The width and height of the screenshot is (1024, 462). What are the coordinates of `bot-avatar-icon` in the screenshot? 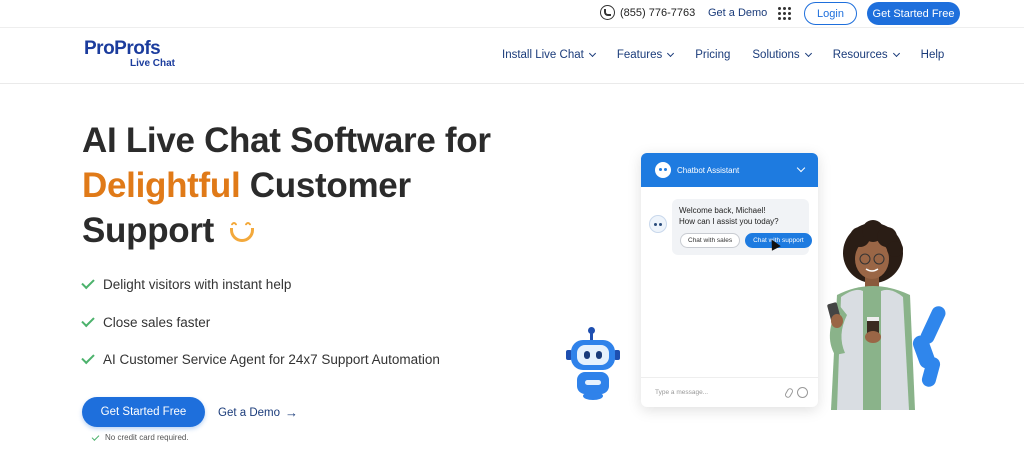 It's located at (658, 224).